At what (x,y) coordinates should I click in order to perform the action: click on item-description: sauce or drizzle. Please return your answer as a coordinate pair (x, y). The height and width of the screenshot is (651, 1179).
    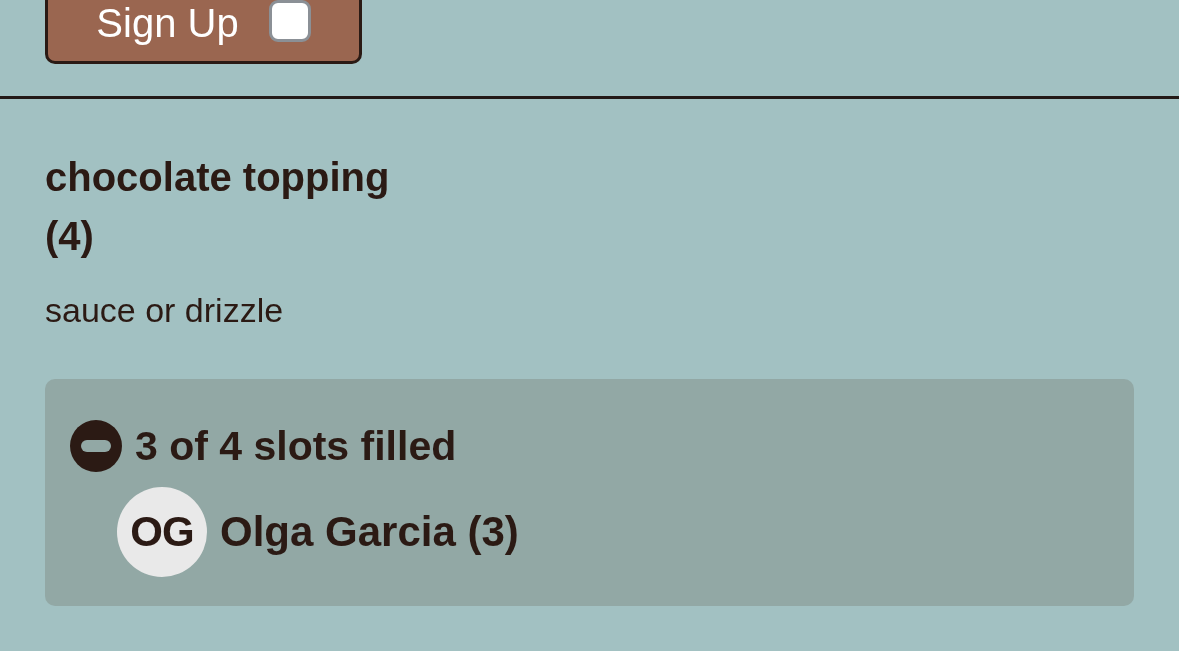
    Looking at the image, I should click on (164, 310).